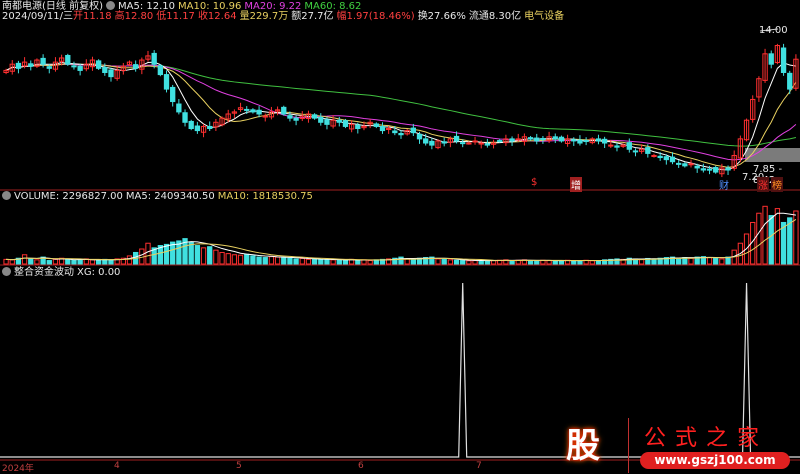 The image size is (800, 474). I want to click on marker: 榜, so click(777, 184).